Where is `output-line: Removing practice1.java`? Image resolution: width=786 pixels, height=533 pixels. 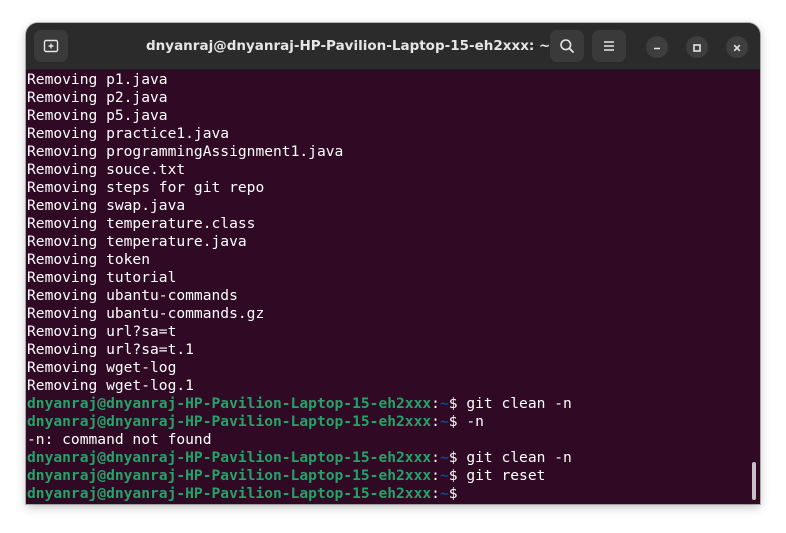
output-line: Removing practice1.java is located at coordinates (128, 133).